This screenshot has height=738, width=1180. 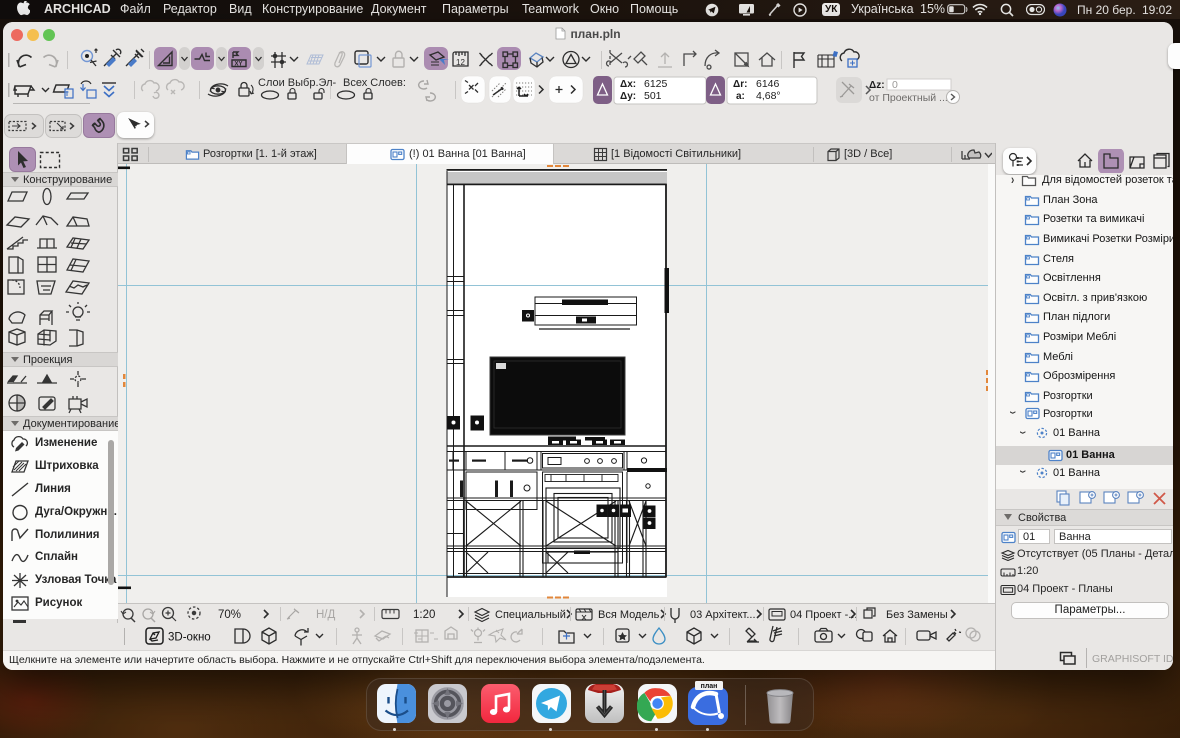 I want to click on svg-text: Специальный, so click(x=530, y=615).